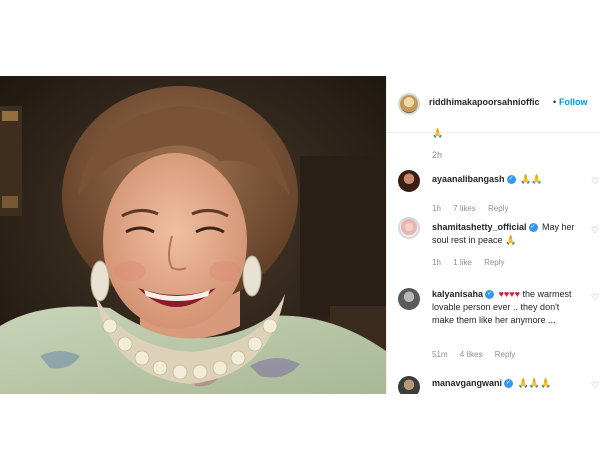 This screenshot has width=600, height=450. I want to click on follow-button: Follow, so click(573, 102).